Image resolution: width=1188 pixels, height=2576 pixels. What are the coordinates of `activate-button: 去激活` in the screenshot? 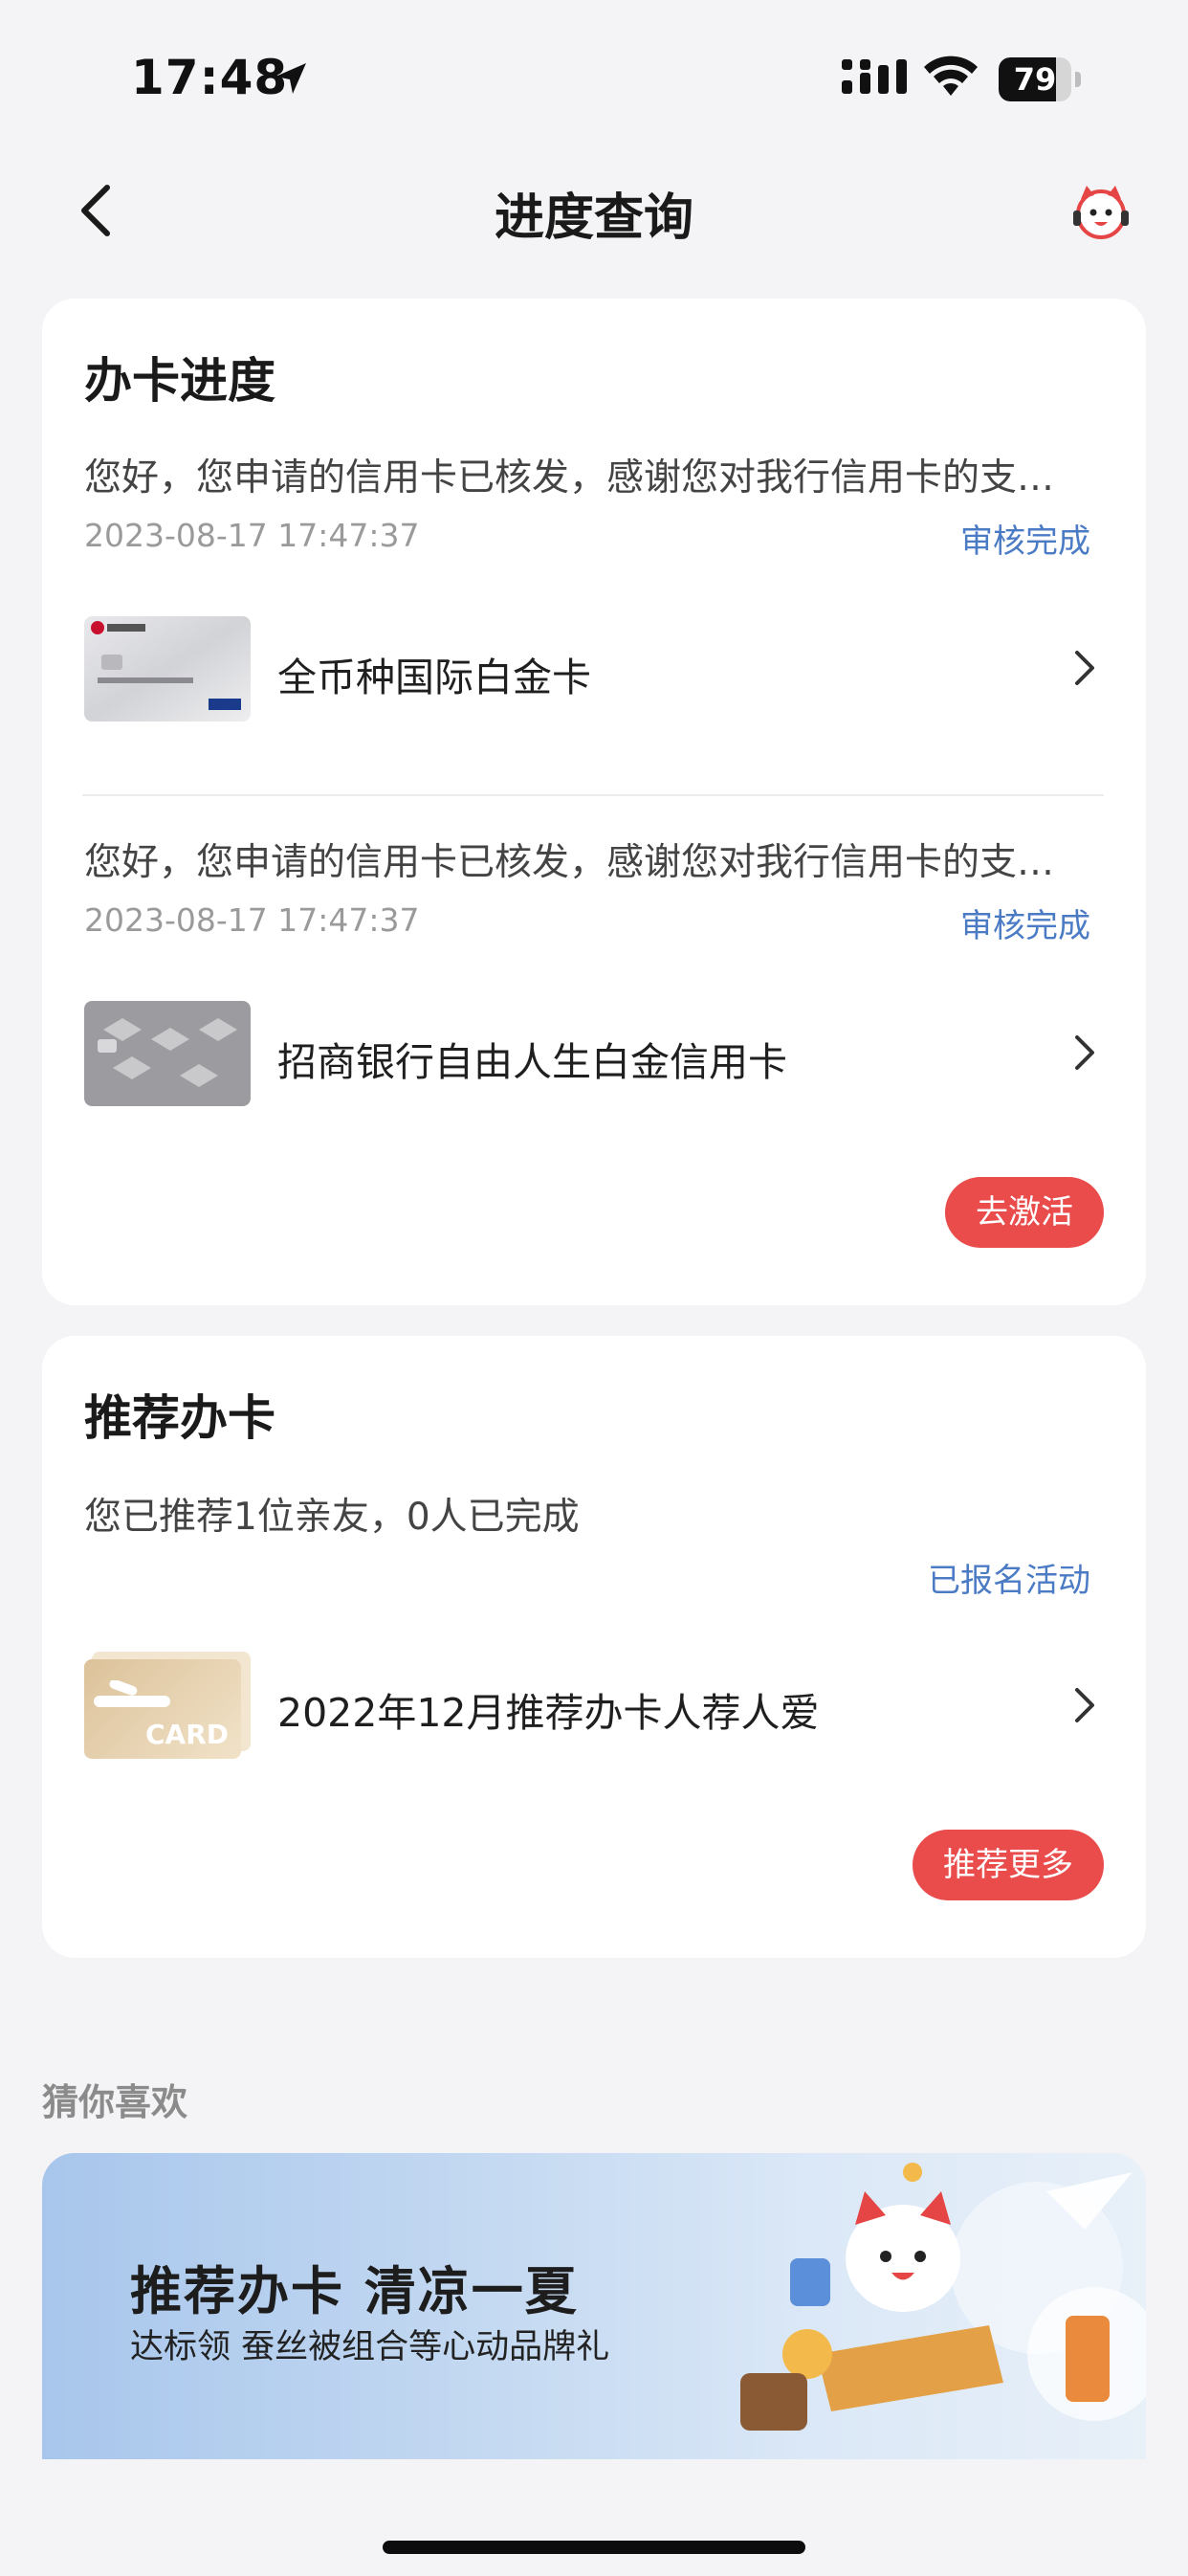 It's located at (1024, 1212).